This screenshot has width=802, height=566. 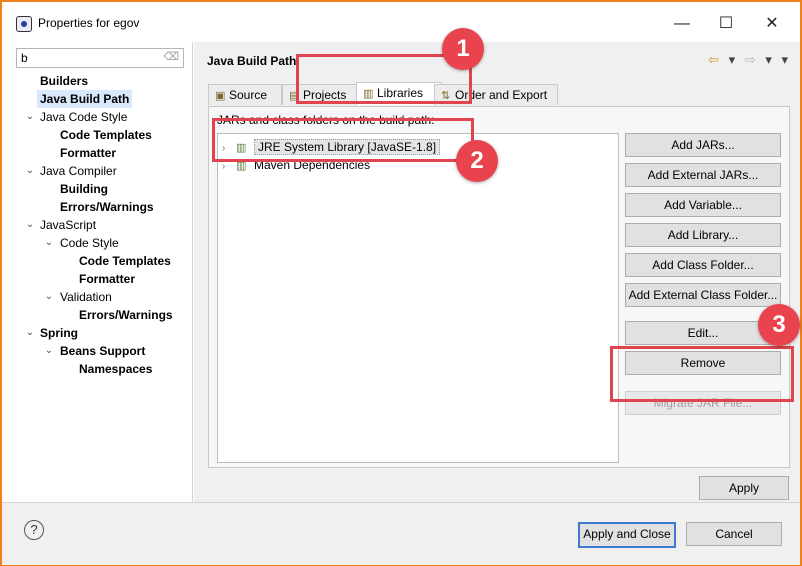 What do you see at coordinates (171, 56) in the screenshot?
I see `clear-filter-icon: ⌫` at bounding box center [171, 56].